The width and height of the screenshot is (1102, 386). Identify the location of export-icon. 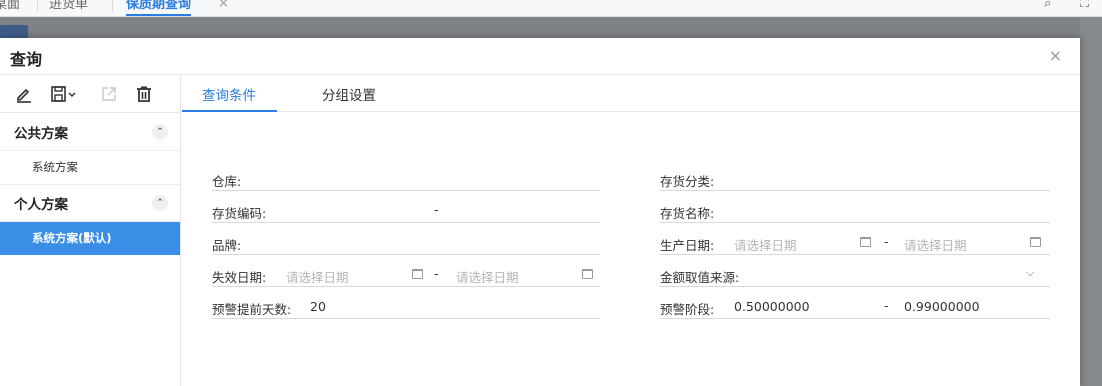
(109, 94).